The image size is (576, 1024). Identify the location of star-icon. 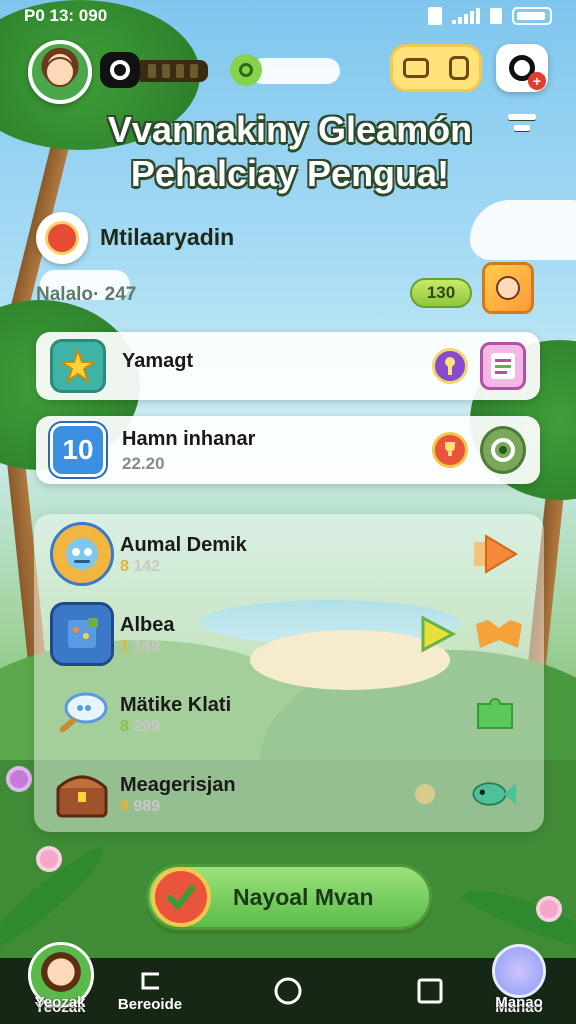
(78, 366).